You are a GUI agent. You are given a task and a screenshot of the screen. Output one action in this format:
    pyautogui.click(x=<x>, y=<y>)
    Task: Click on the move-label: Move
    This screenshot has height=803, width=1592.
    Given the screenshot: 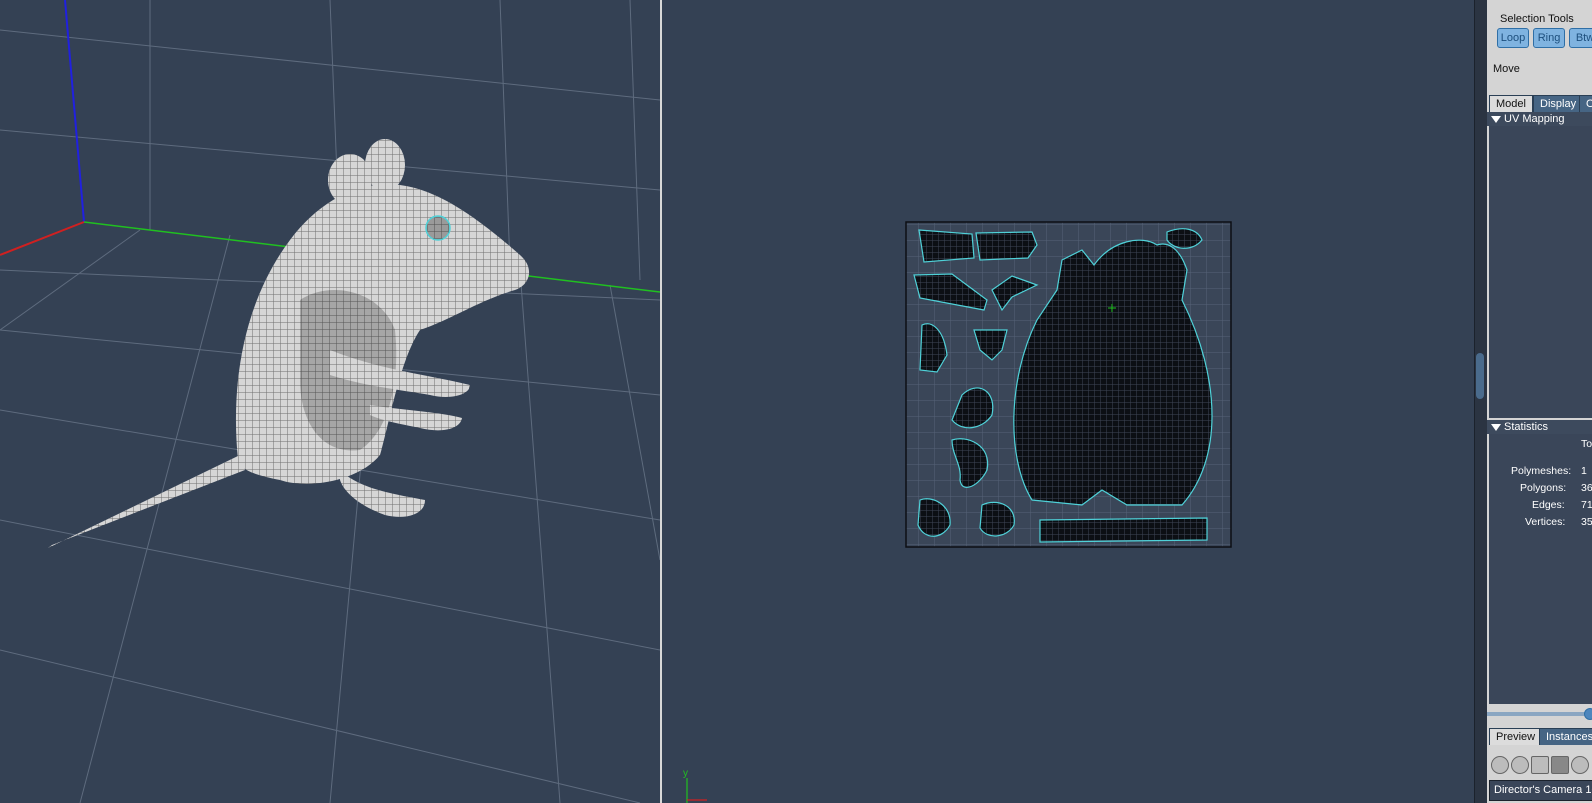 What is the action you would take?
    pyautogui.click(x=1506, y=69)
    